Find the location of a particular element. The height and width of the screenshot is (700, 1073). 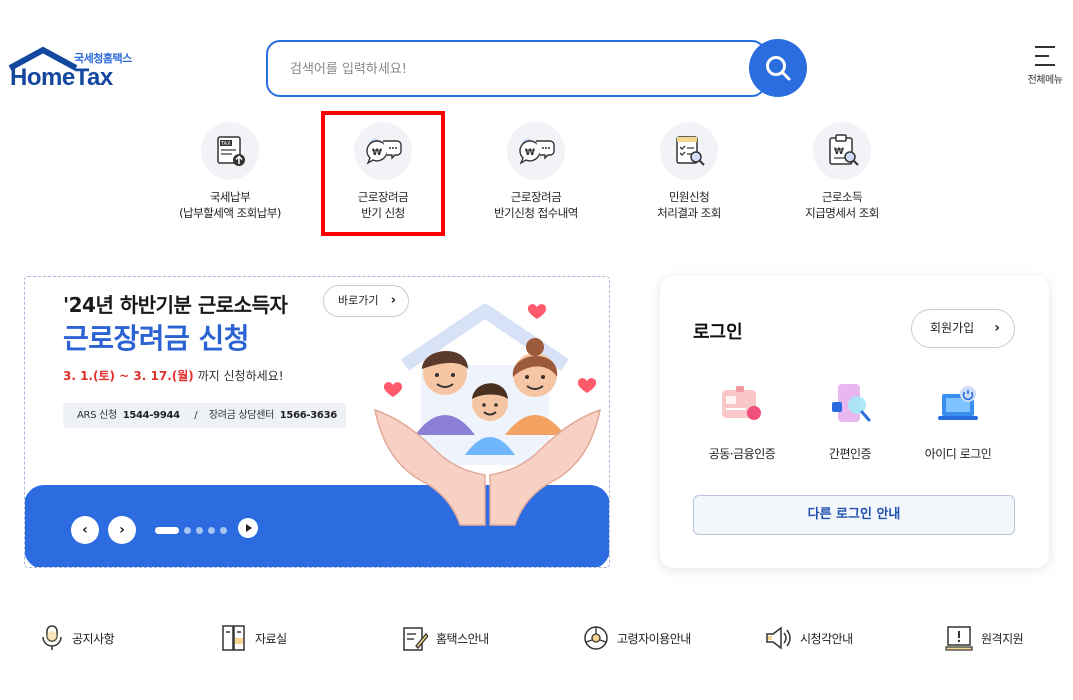

id-login-option: 아이디 로그인 is located at coordinates (958, 421).